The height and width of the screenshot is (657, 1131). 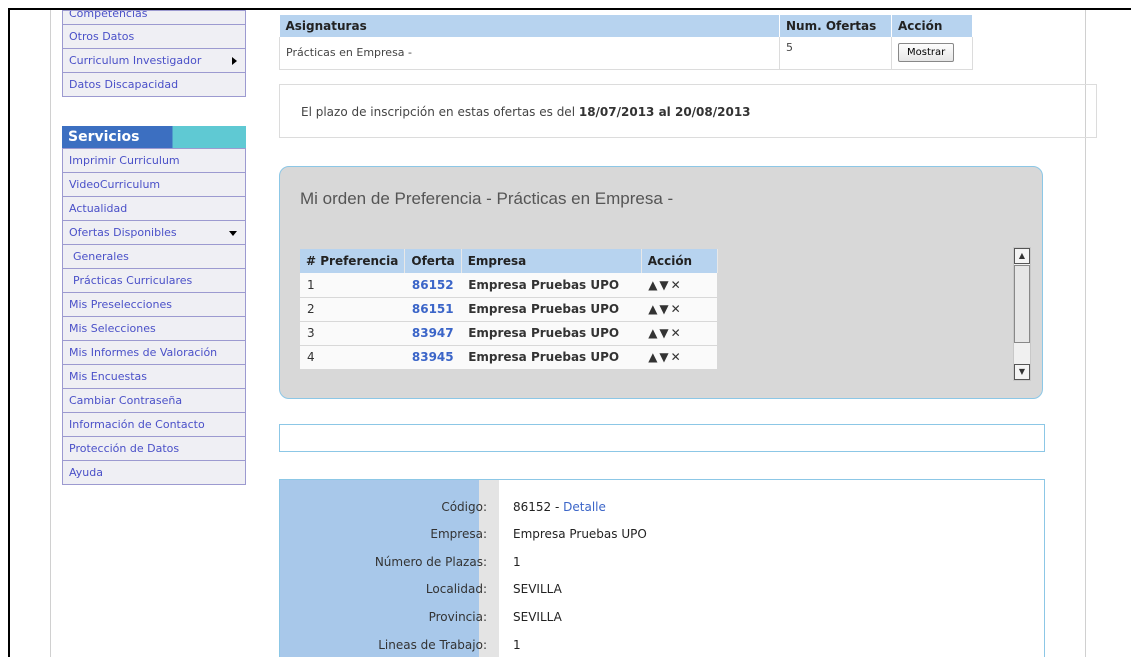 What do you see at coordinates (458, 534) in the screenshot?
I see `detail-label: Empresa:` at bounding box center [458, 534].